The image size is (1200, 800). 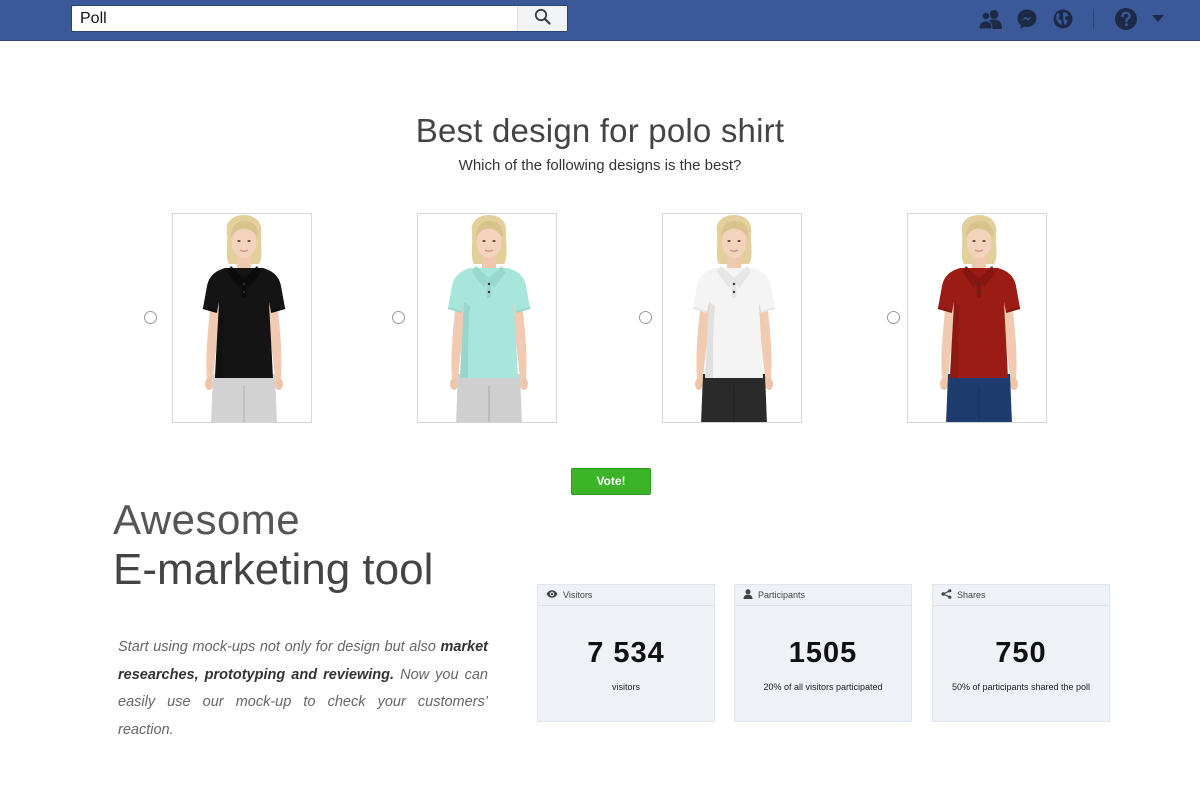 I want to click on headline-line-1: Awesome, so click(x=207, y=519).